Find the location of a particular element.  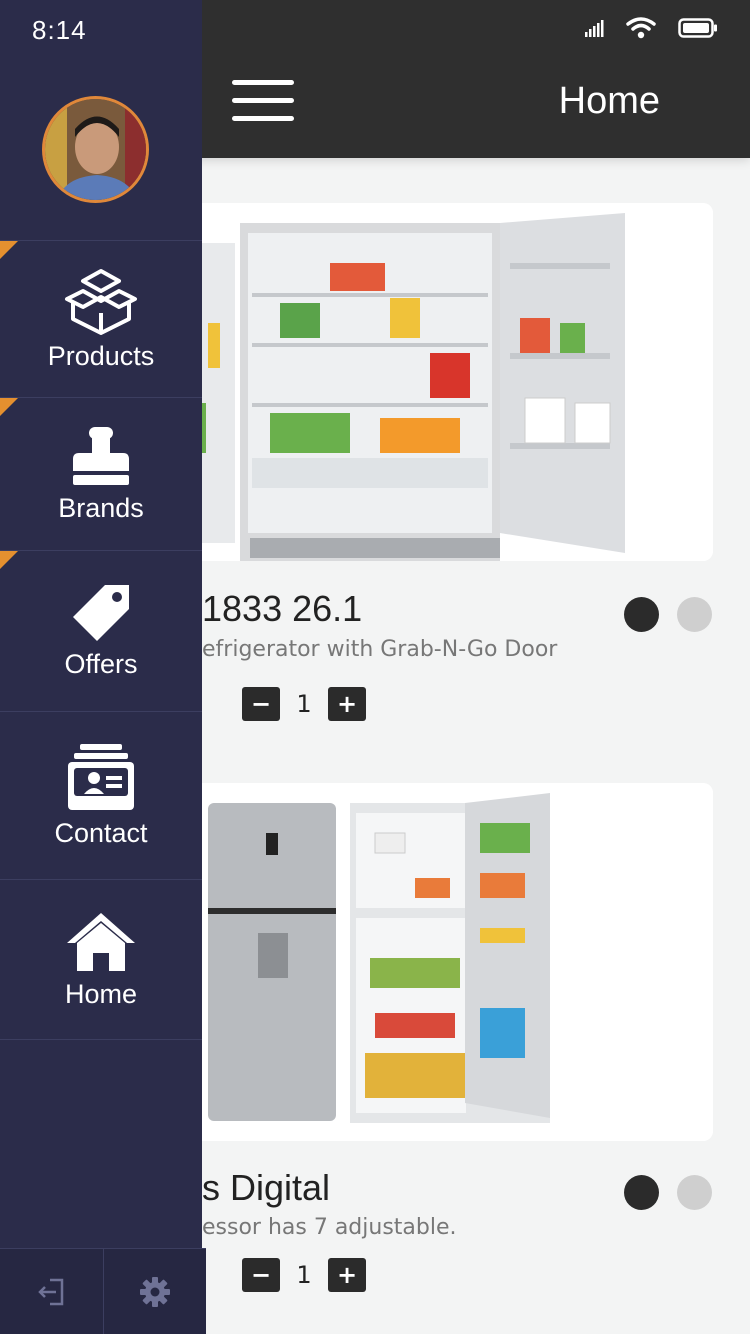

avatar is located at coordinates (95, 149).